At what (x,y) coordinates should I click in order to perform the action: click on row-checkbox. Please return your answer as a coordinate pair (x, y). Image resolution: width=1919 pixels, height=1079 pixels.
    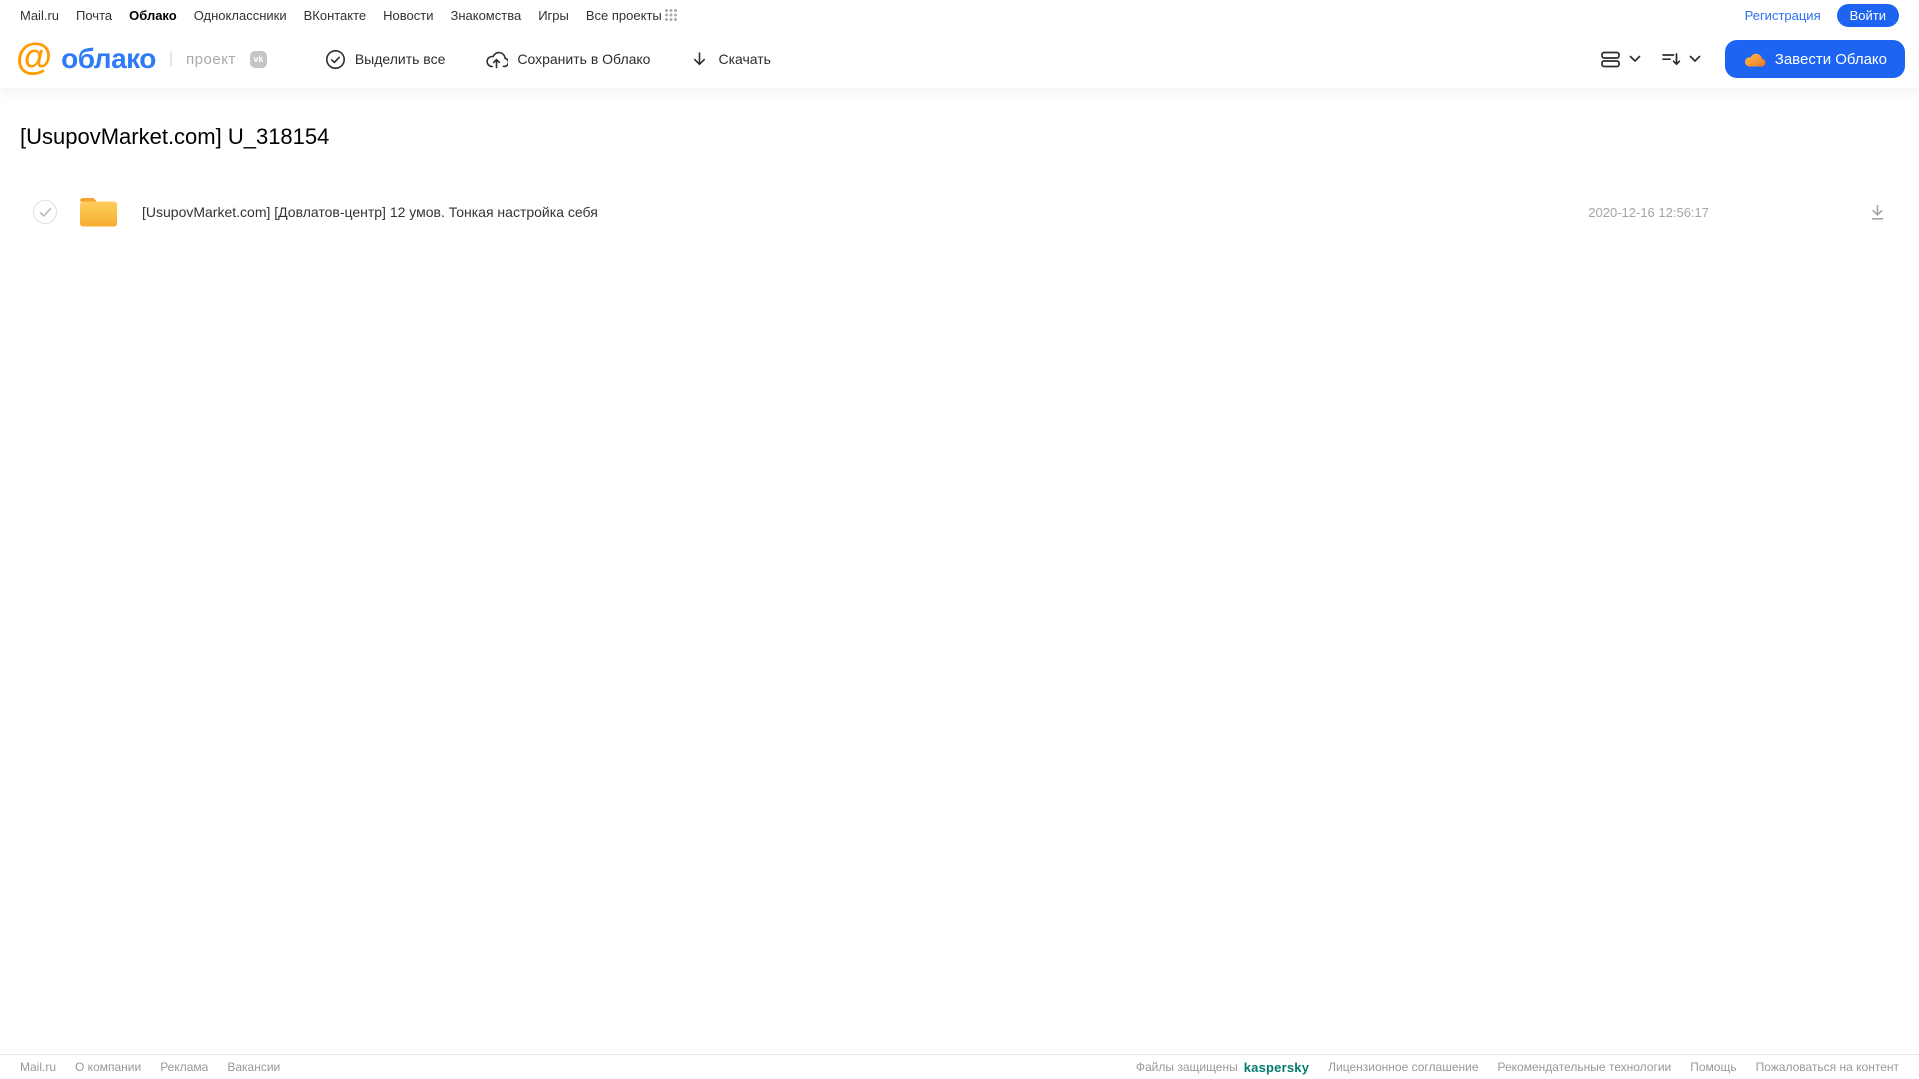
    Looking at the image, I should click on (45, 212).